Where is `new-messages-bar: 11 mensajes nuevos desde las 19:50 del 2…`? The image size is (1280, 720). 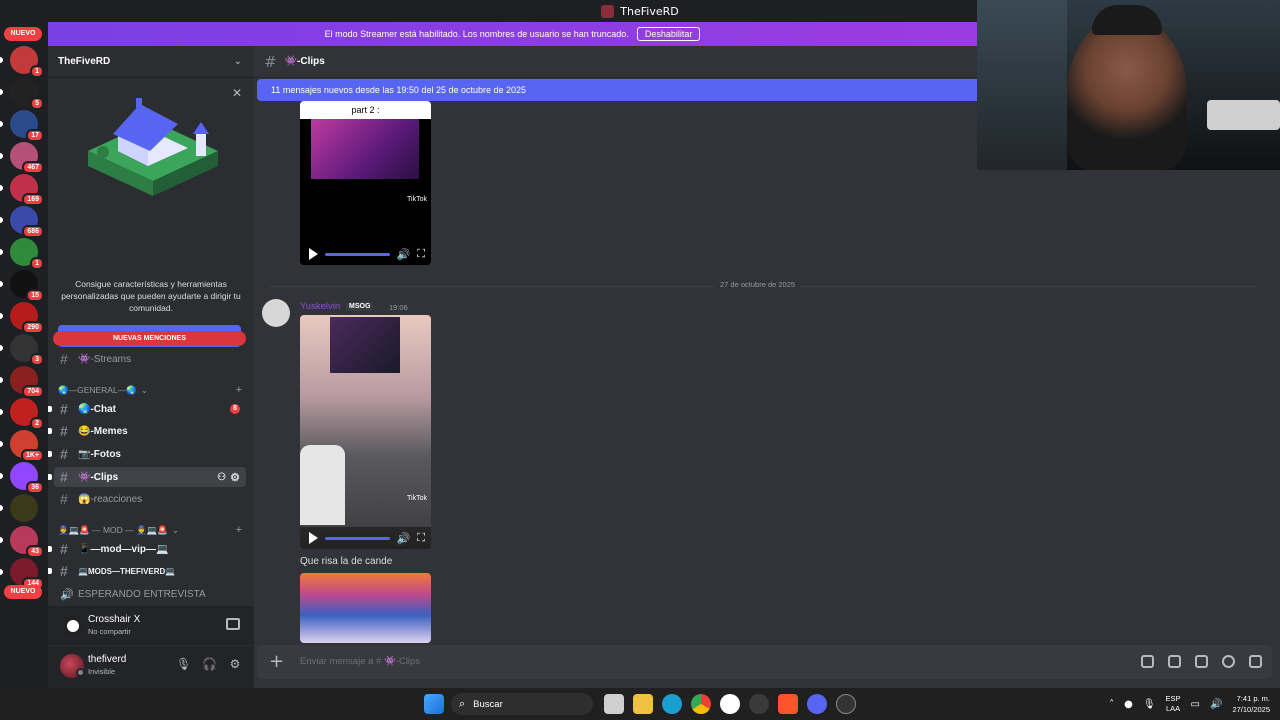 new-messages-bar: 11 mensajes nuevos desde las 19:50 del 2… is located at coordinates (617, 90).